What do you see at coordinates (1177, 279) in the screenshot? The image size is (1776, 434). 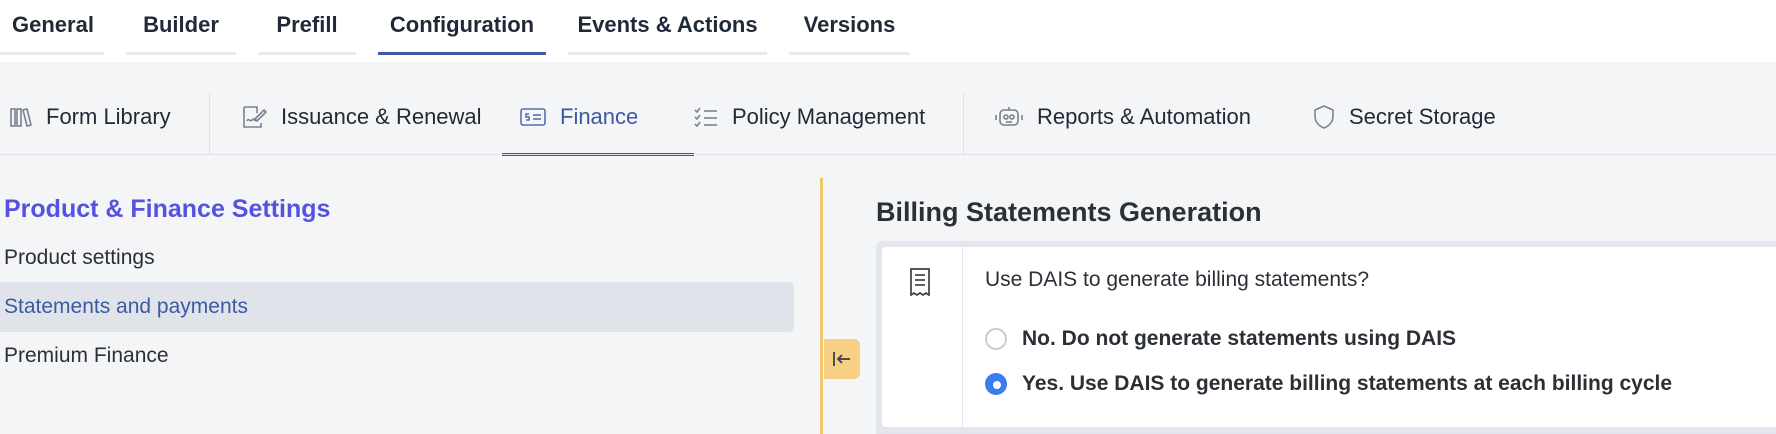 I see `billing-question: Use DAIS to generate billing statements?` at bounding box center [1177, 279].